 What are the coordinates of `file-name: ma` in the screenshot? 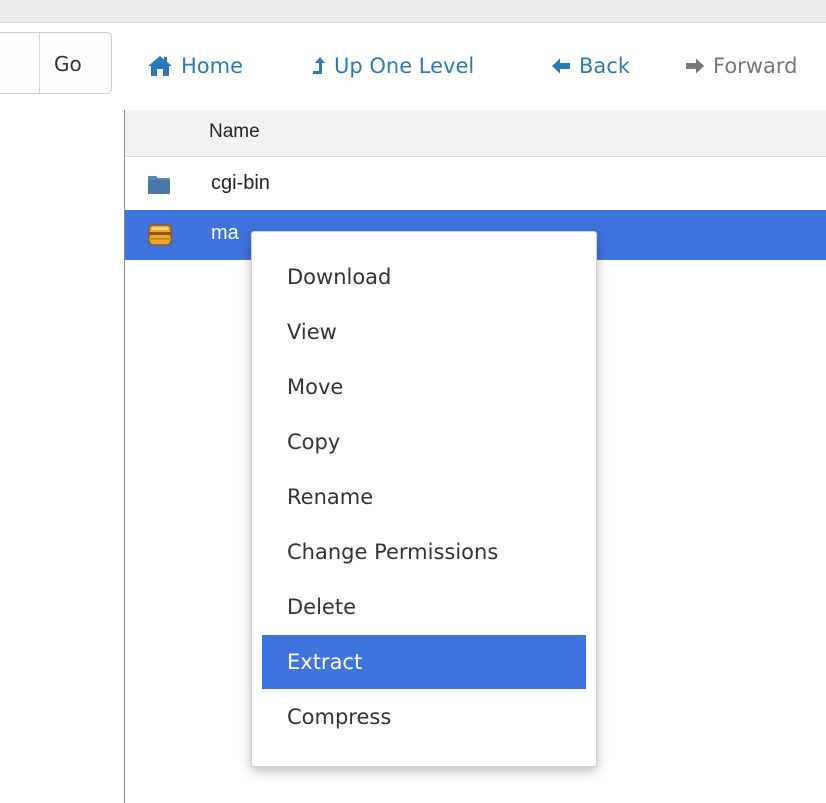 It's located at (225, 233).